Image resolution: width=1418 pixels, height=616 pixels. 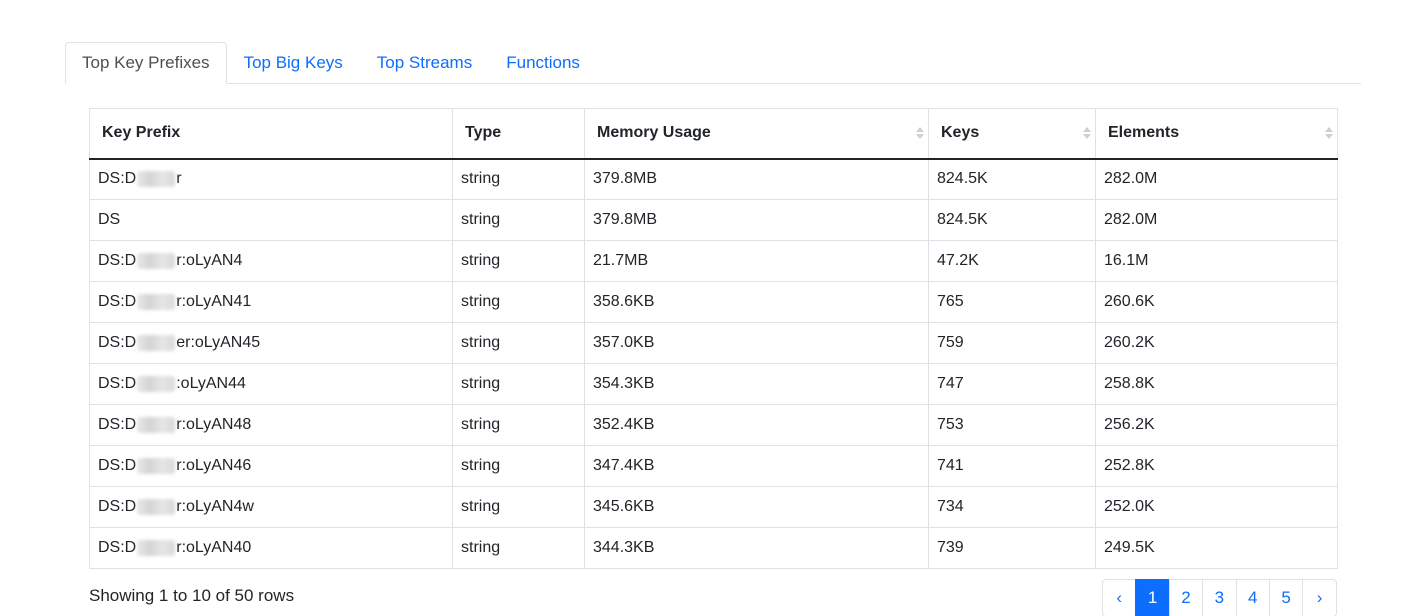 I want to click on column-header-elements: Elements, so click(x=1216, y=134).